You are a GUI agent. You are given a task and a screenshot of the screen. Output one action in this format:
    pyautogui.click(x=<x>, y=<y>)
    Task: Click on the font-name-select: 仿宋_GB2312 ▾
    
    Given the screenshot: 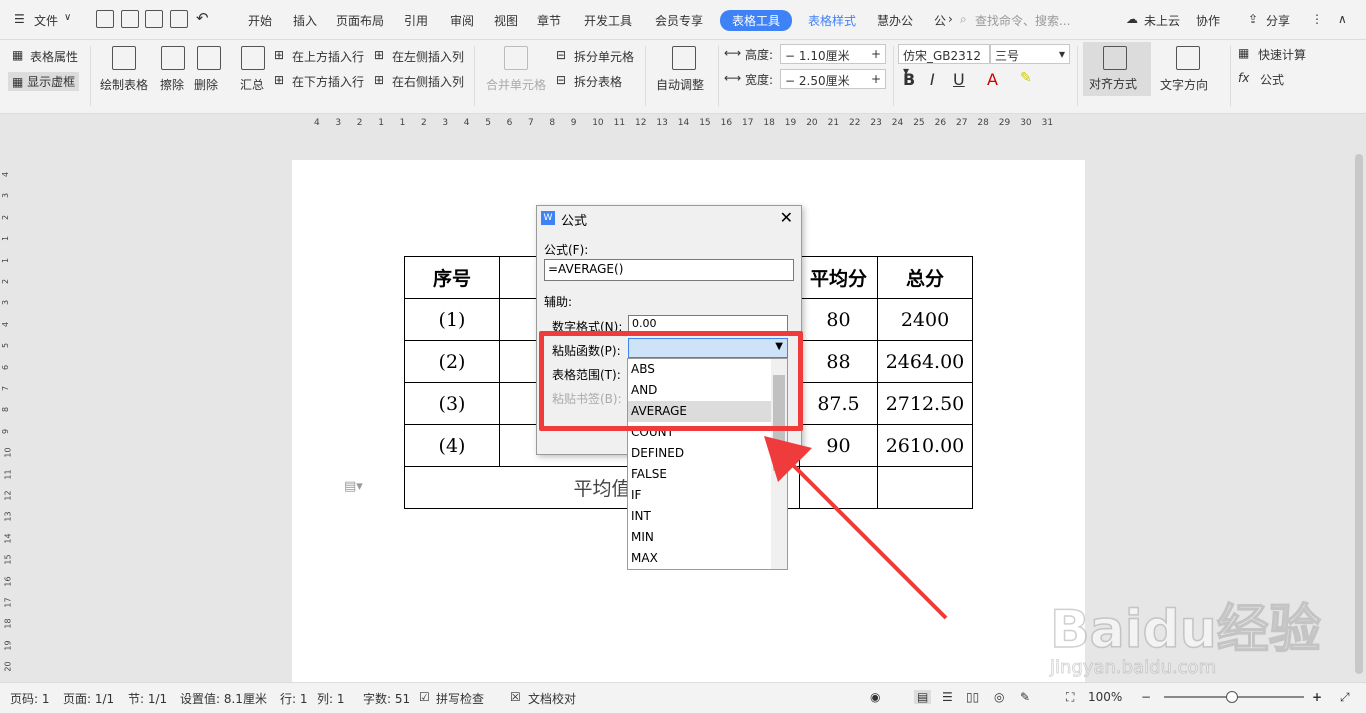 What is the action you would take?
    pyautogui.click(x=944, y=61)
    